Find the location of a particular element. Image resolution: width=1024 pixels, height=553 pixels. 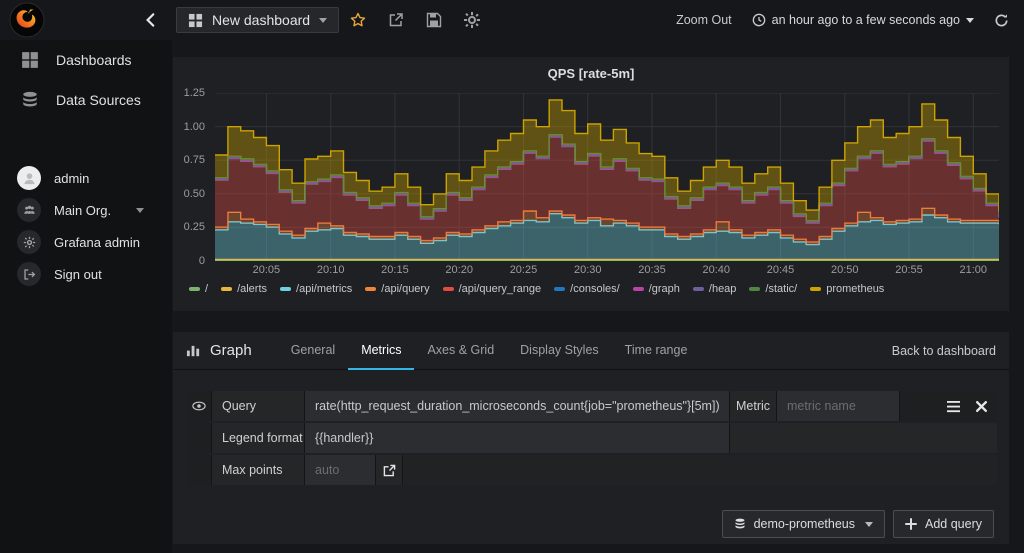

legend-item: /alerts is located at coordinates (244, 289).